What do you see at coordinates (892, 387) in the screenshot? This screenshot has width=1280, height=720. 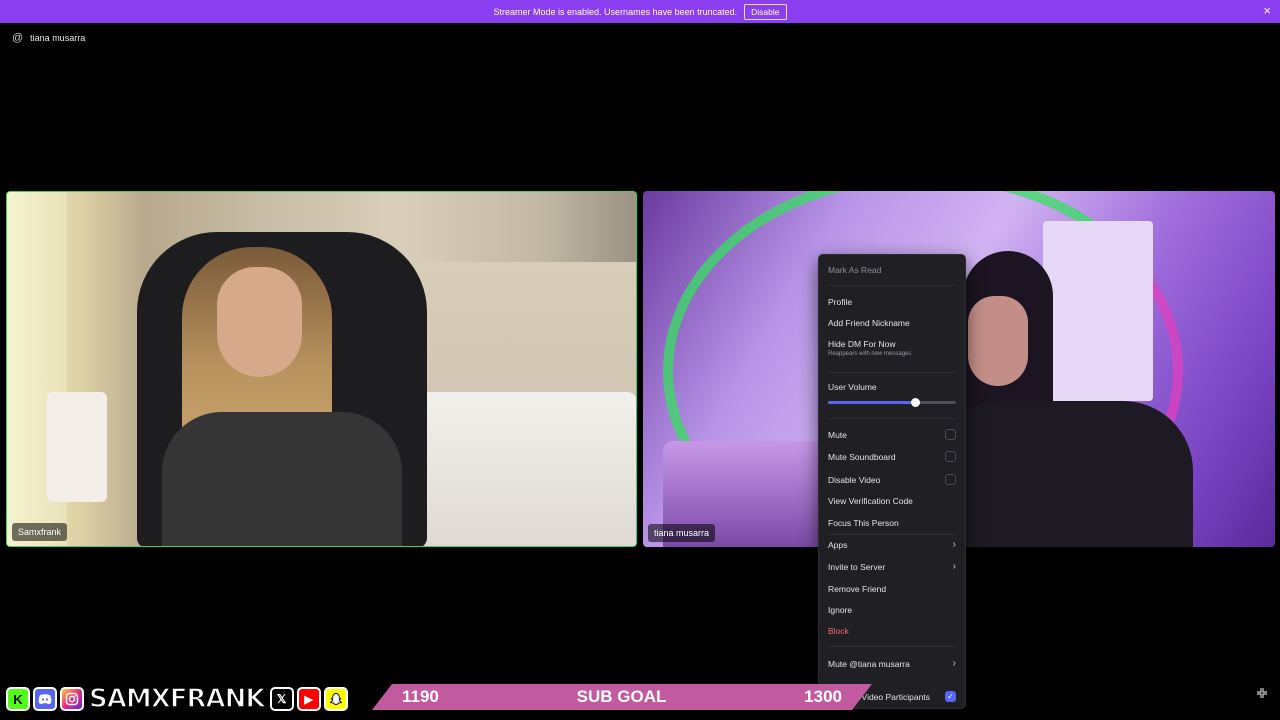 I see `user-volume-label: User Volume` at bounding box center [892, 387].